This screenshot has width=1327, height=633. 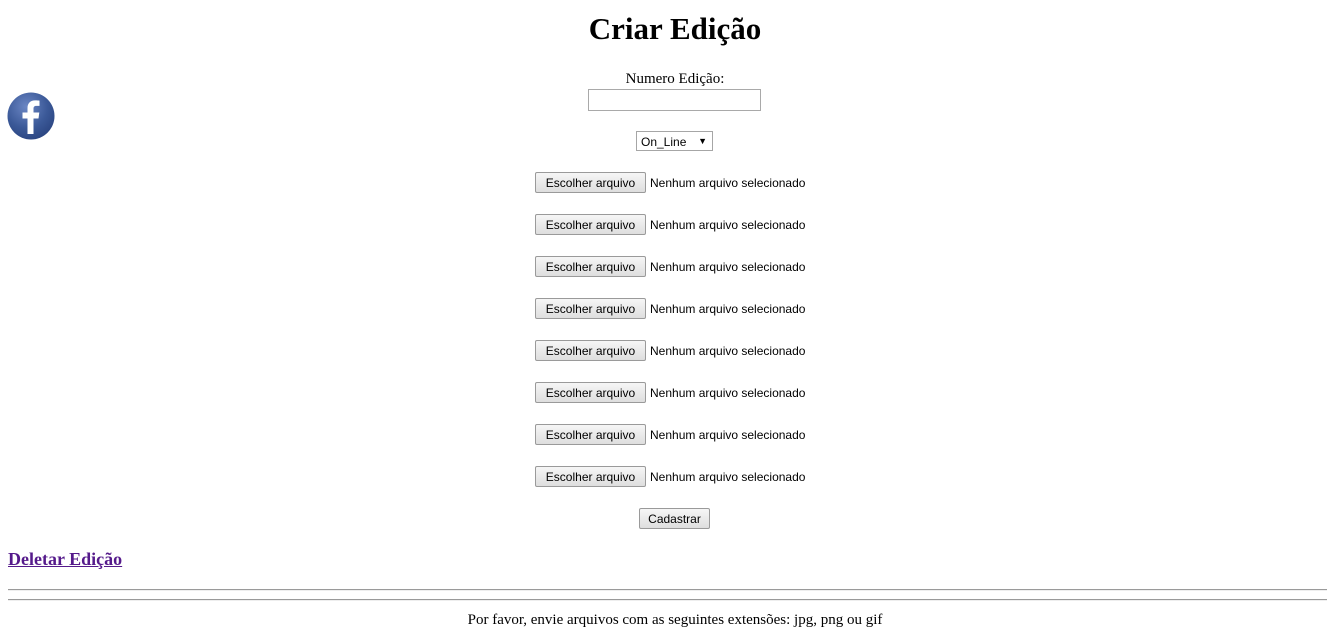 What do you see at coordinates (31, 116) in the screenshot?
I see `facebook-icon` at bounding box center [31, 116].